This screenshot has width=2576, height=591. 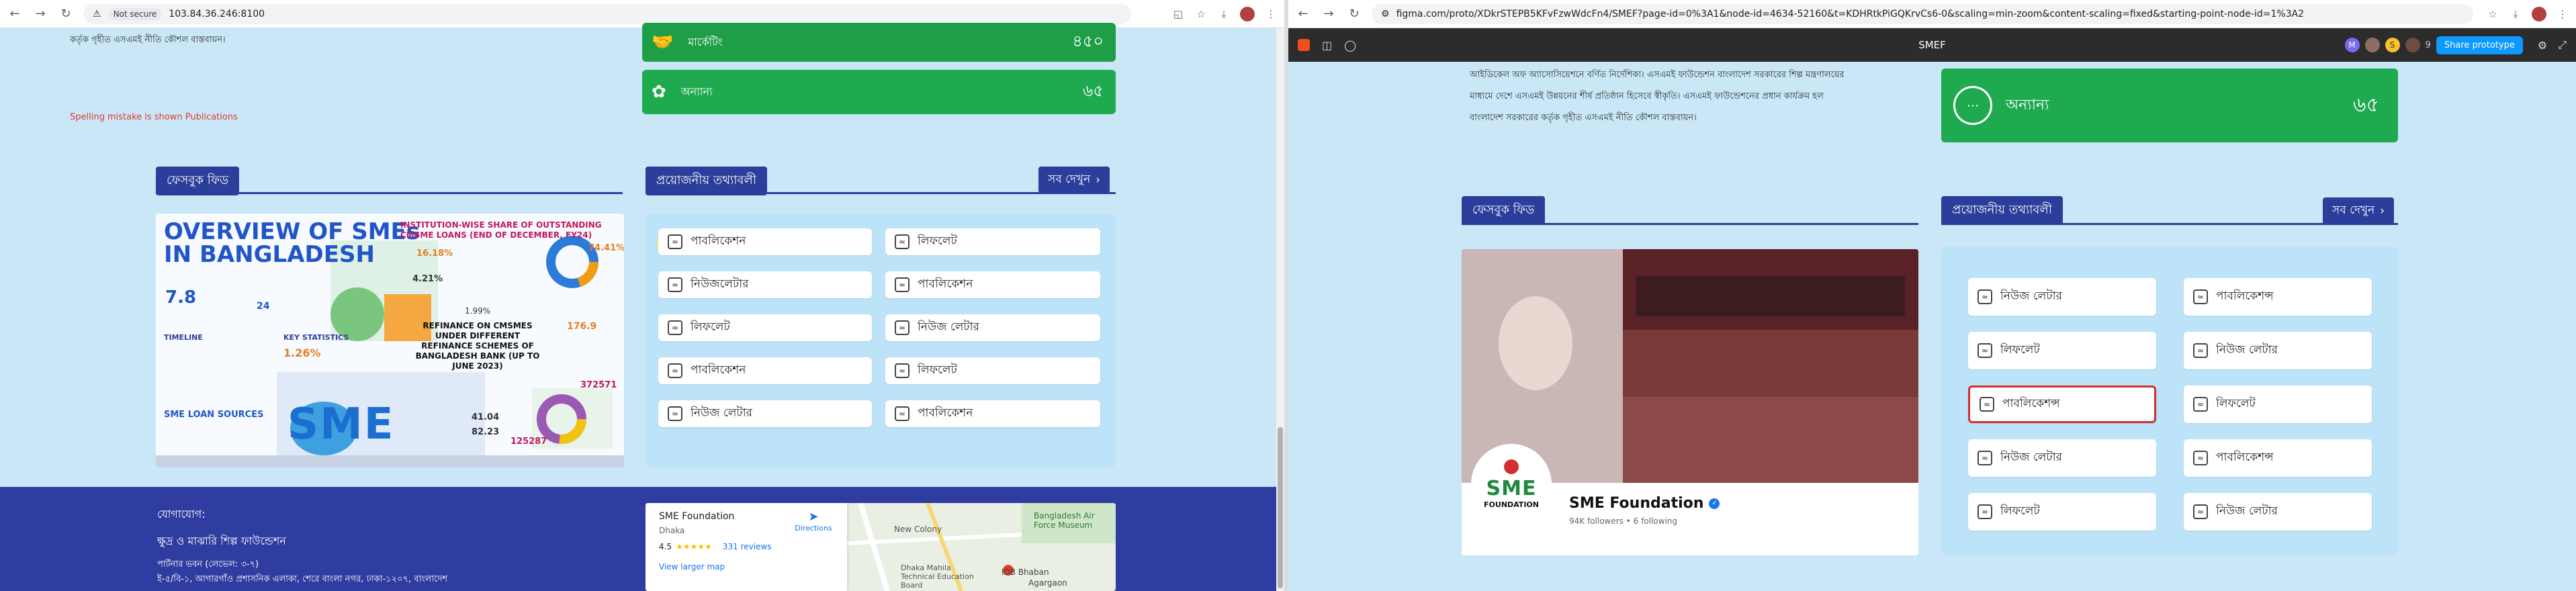 What do you see at coordinates (2428, 45) in the screenshot?
I see `collaborator-count: 9` at bounding box center [2428, 45].